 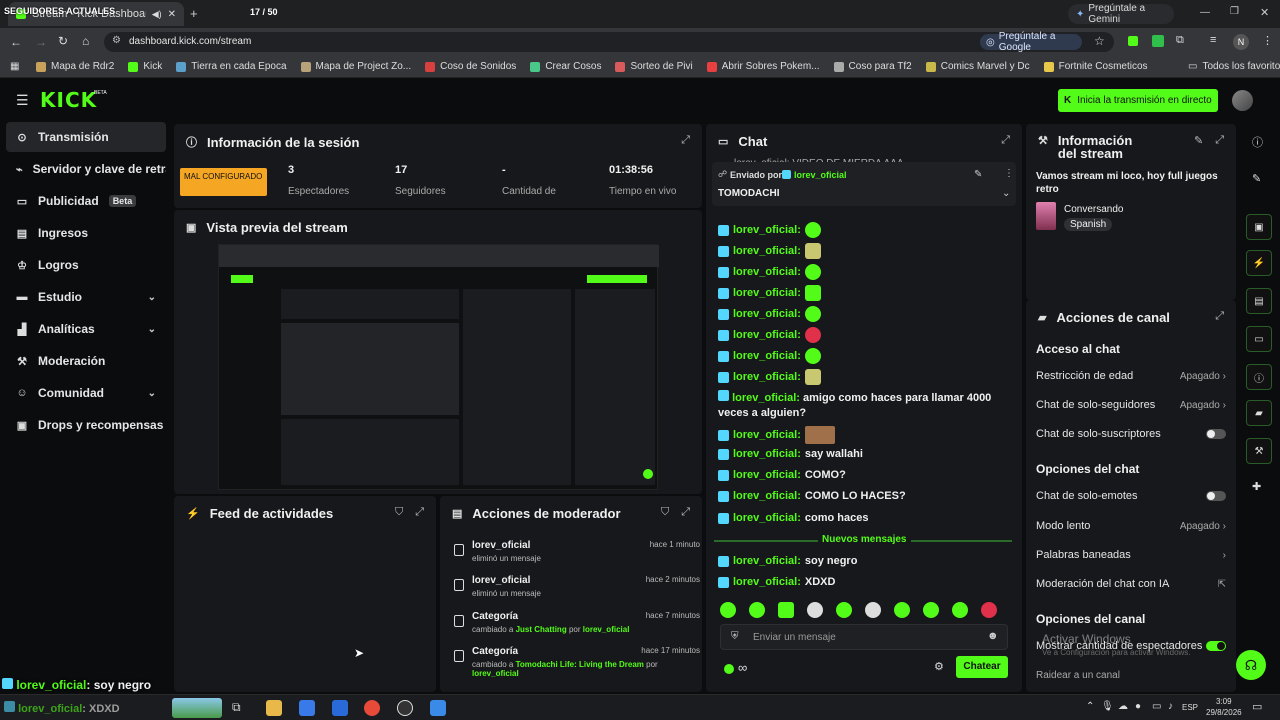 I want to click on maximize-icon: ❐, so click(x=1234, y=11).